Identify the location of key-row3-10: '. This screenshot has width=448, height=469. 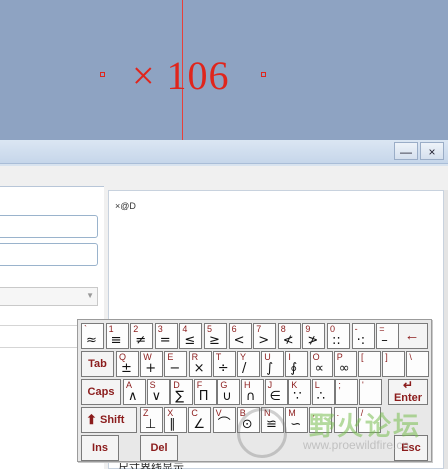
(370, 392).